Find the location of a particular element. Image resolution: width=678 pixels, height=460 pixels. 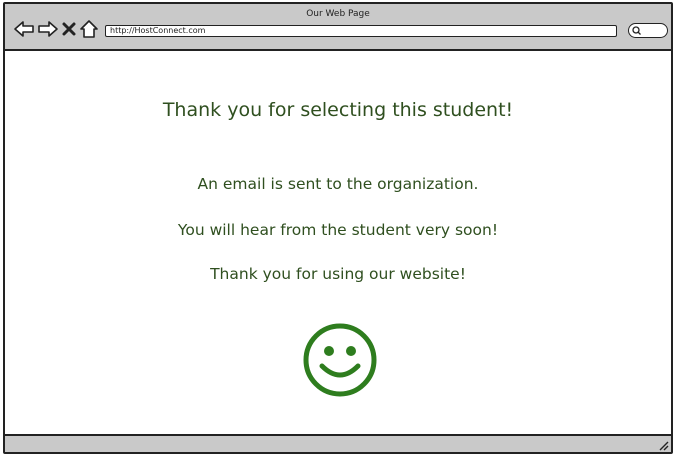

close-icon is located at coordinates (69, 29).